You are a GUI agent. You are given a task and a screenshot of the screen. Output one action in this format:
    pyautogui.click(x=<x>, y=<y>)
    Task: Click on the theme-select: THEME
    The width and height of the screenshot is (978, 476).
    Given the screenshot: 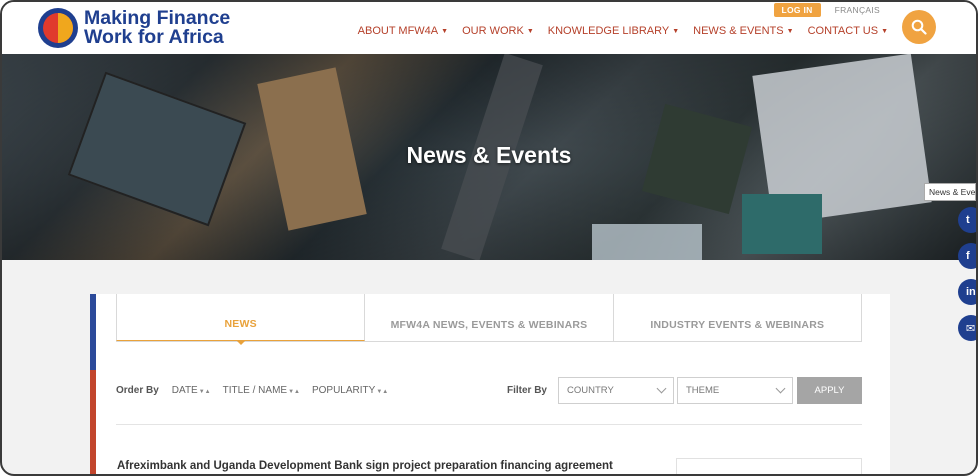 What is the action you would take?
    pyautogui.click(x=735, y=390)
    